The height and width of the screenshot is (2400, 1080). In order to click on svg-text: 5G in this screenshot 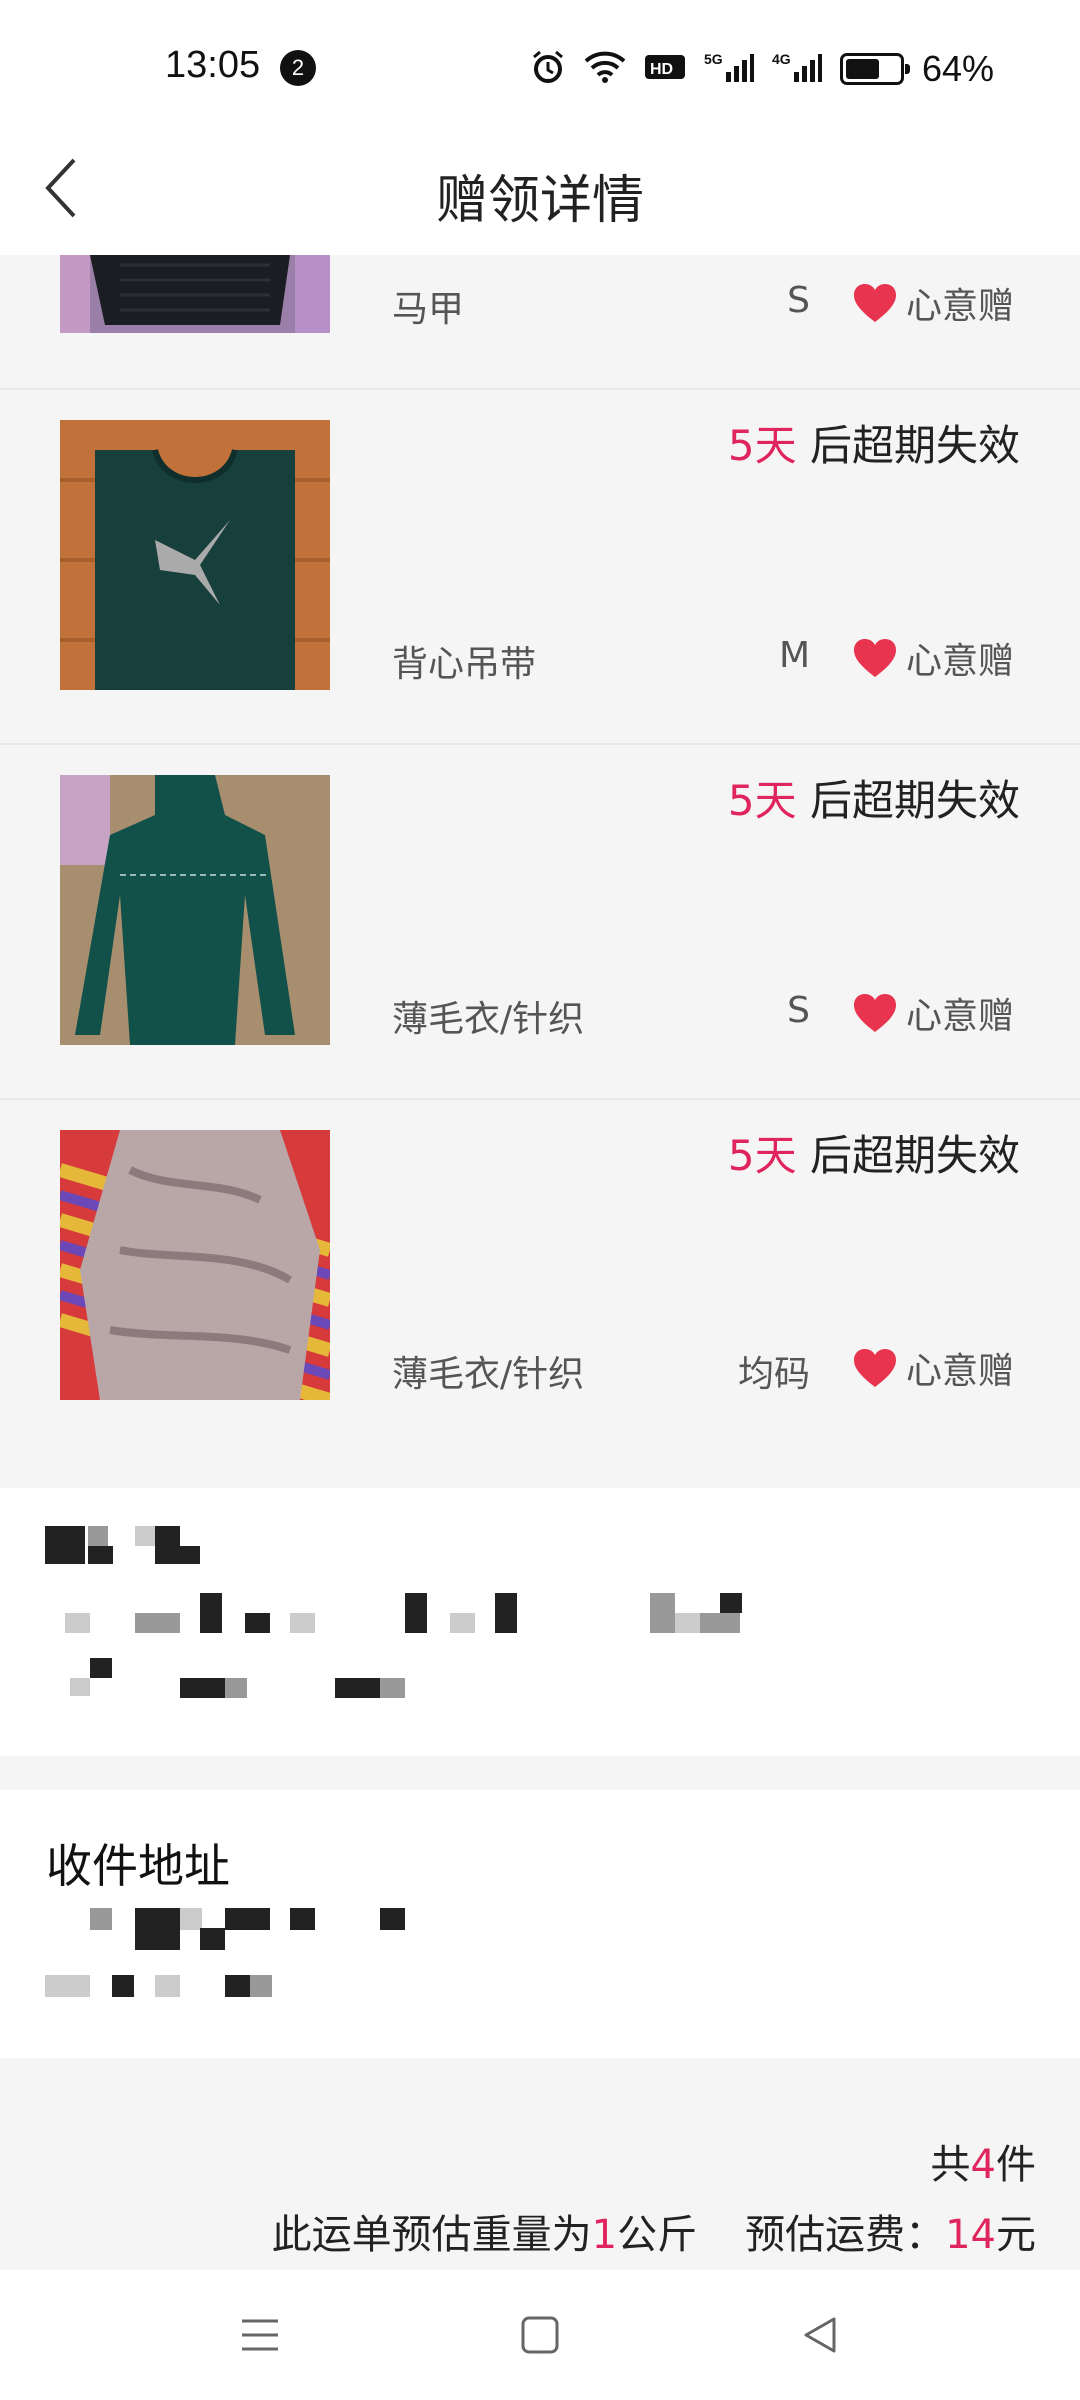, I will do `click(713, 59)`.